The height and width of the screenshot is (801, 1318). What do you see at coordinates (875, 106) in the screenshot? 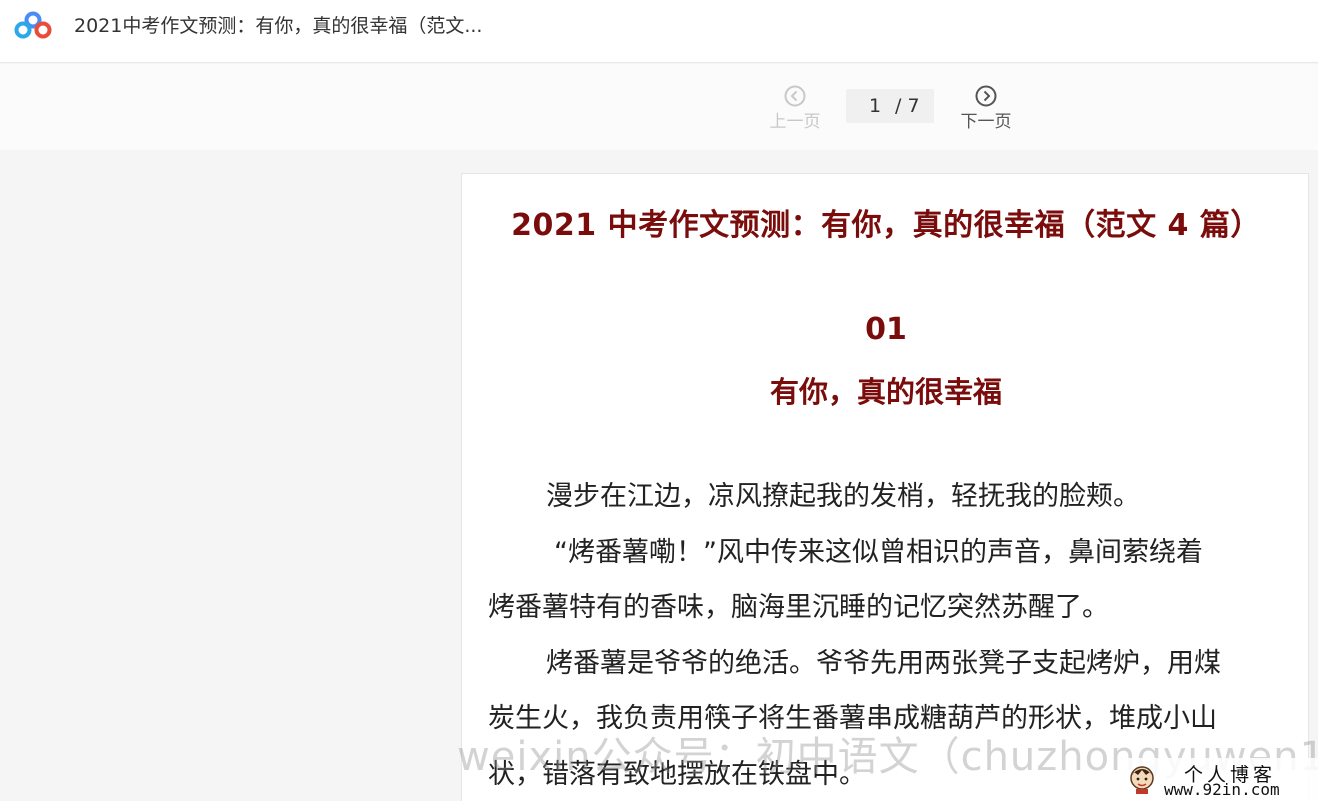
I see `current-page-input` at bounding box center [875, 106].